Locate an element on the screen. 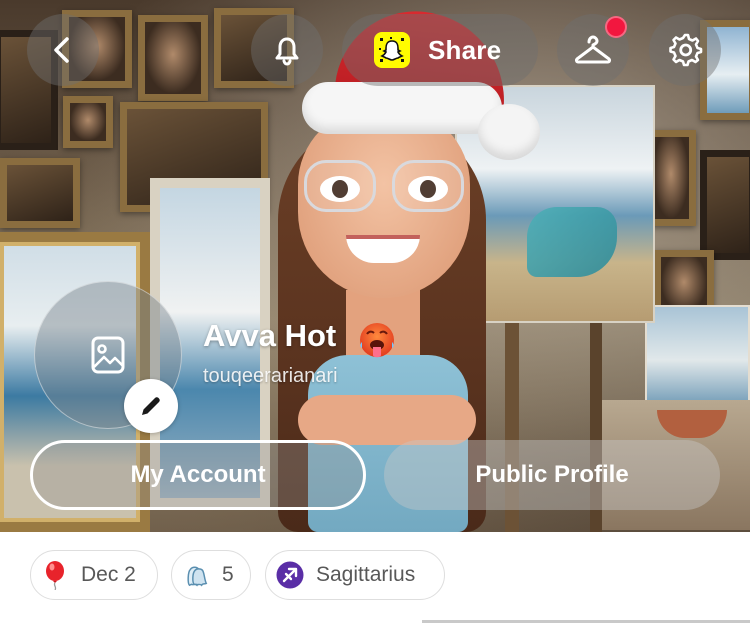 This screenshot has width=750, height=625. edit-profile-button is located at coordinates (151, 406).